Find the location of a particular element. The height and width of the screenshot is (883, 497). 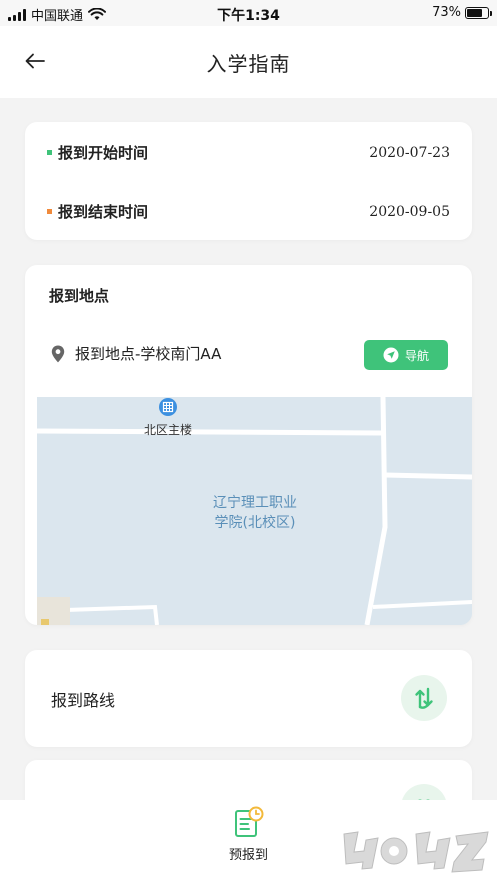

end-time-label: 报到结束时间 is located at coordinates (103, 212).